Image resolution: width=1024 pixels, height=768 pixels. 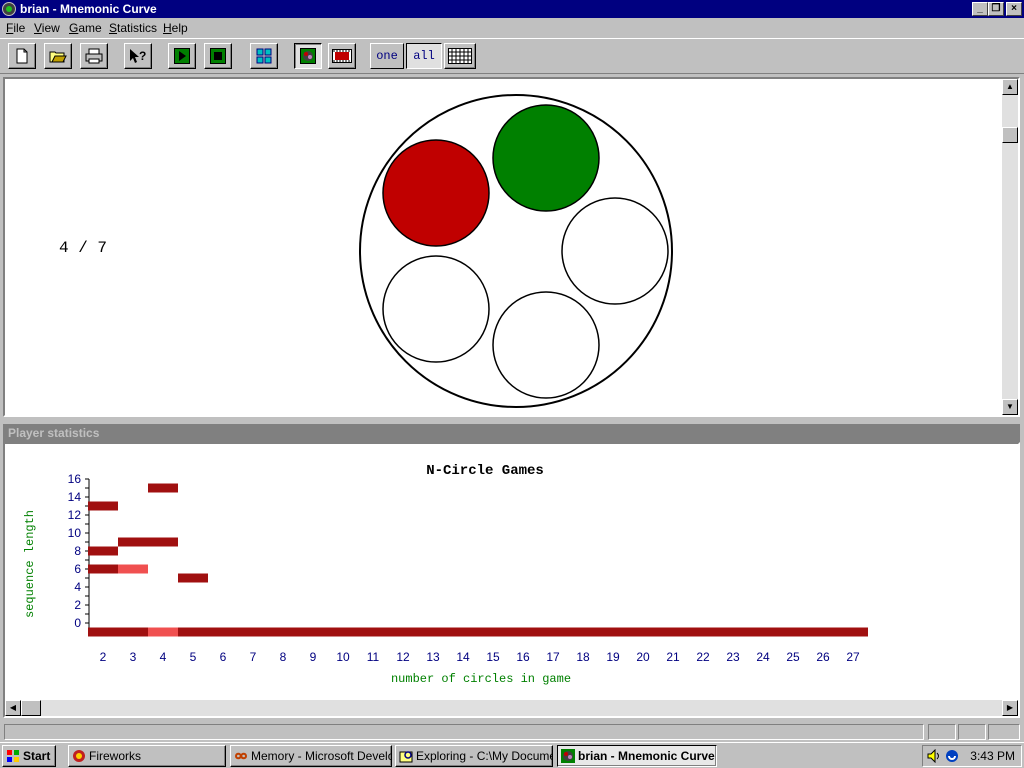 What do you see at coordinates (75, 533) in the screenshot?
I see `y-tick-label: 10` at bounding box center [75, 533].